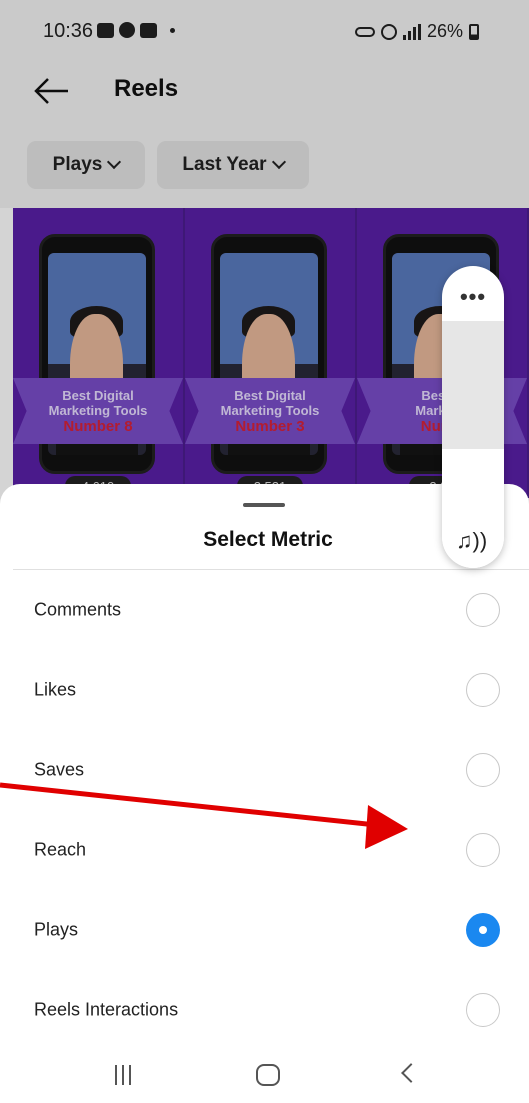 The height and width of the screenshot is (1103, 529). Describe the element at coordinates (473, 385) in the screenshot. I see `volume-track` at that location.